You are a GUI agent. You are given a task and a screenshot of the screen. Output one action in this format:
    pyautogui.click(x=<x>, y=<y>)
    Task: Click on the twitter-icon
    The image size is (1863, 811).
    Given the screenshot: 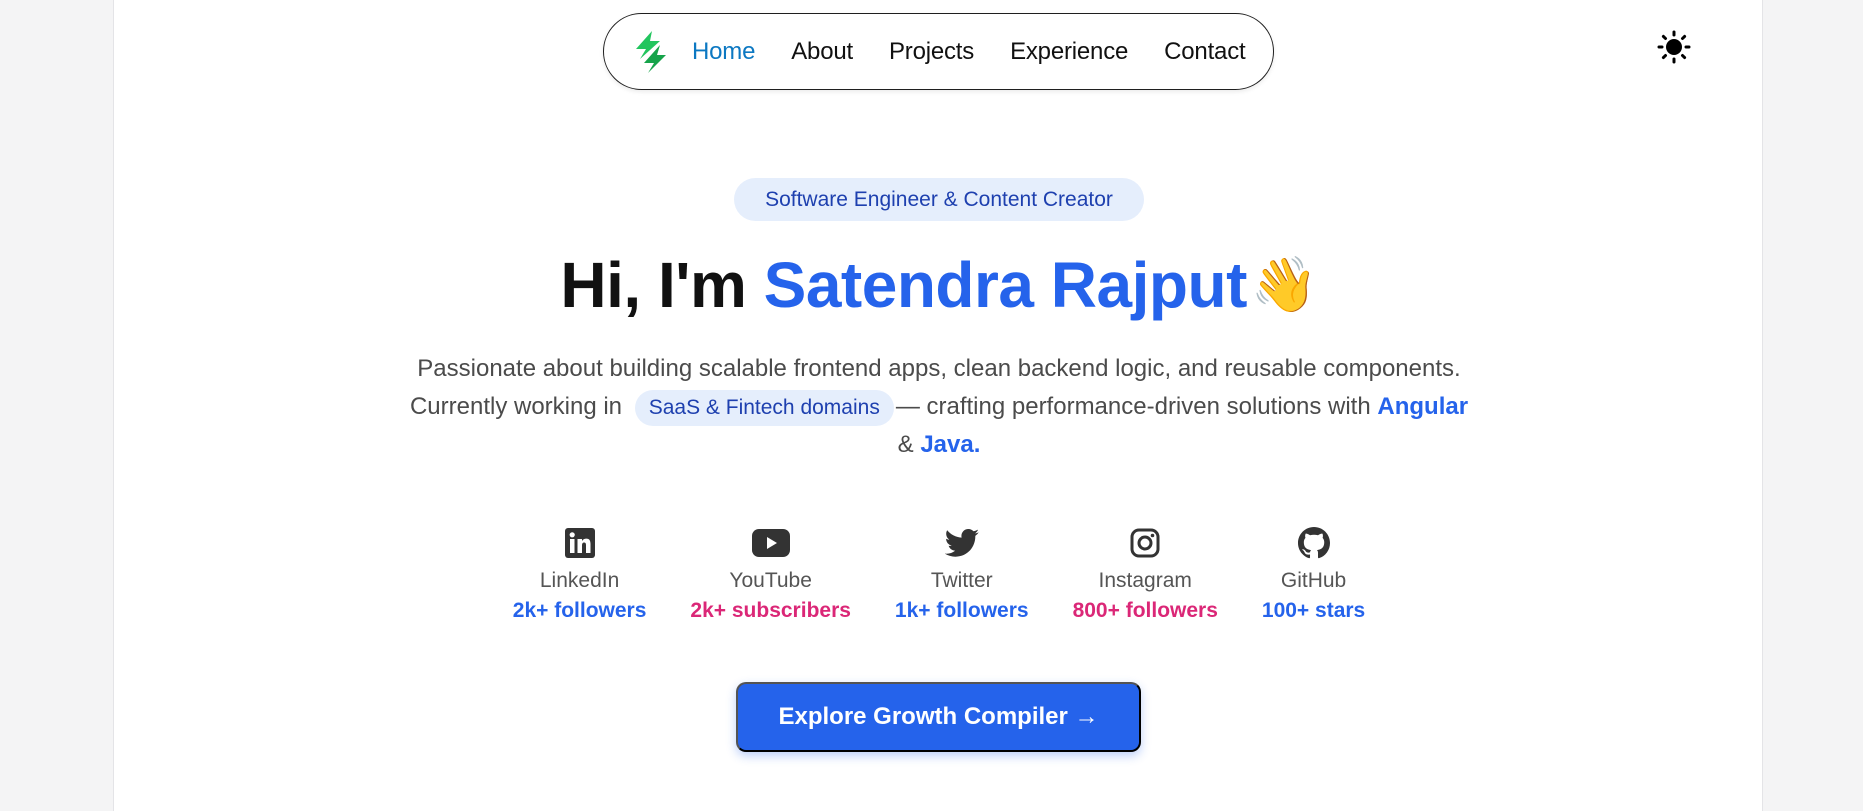 What is the action you would take?
    pyautogui.click(x=961, y=543)
    